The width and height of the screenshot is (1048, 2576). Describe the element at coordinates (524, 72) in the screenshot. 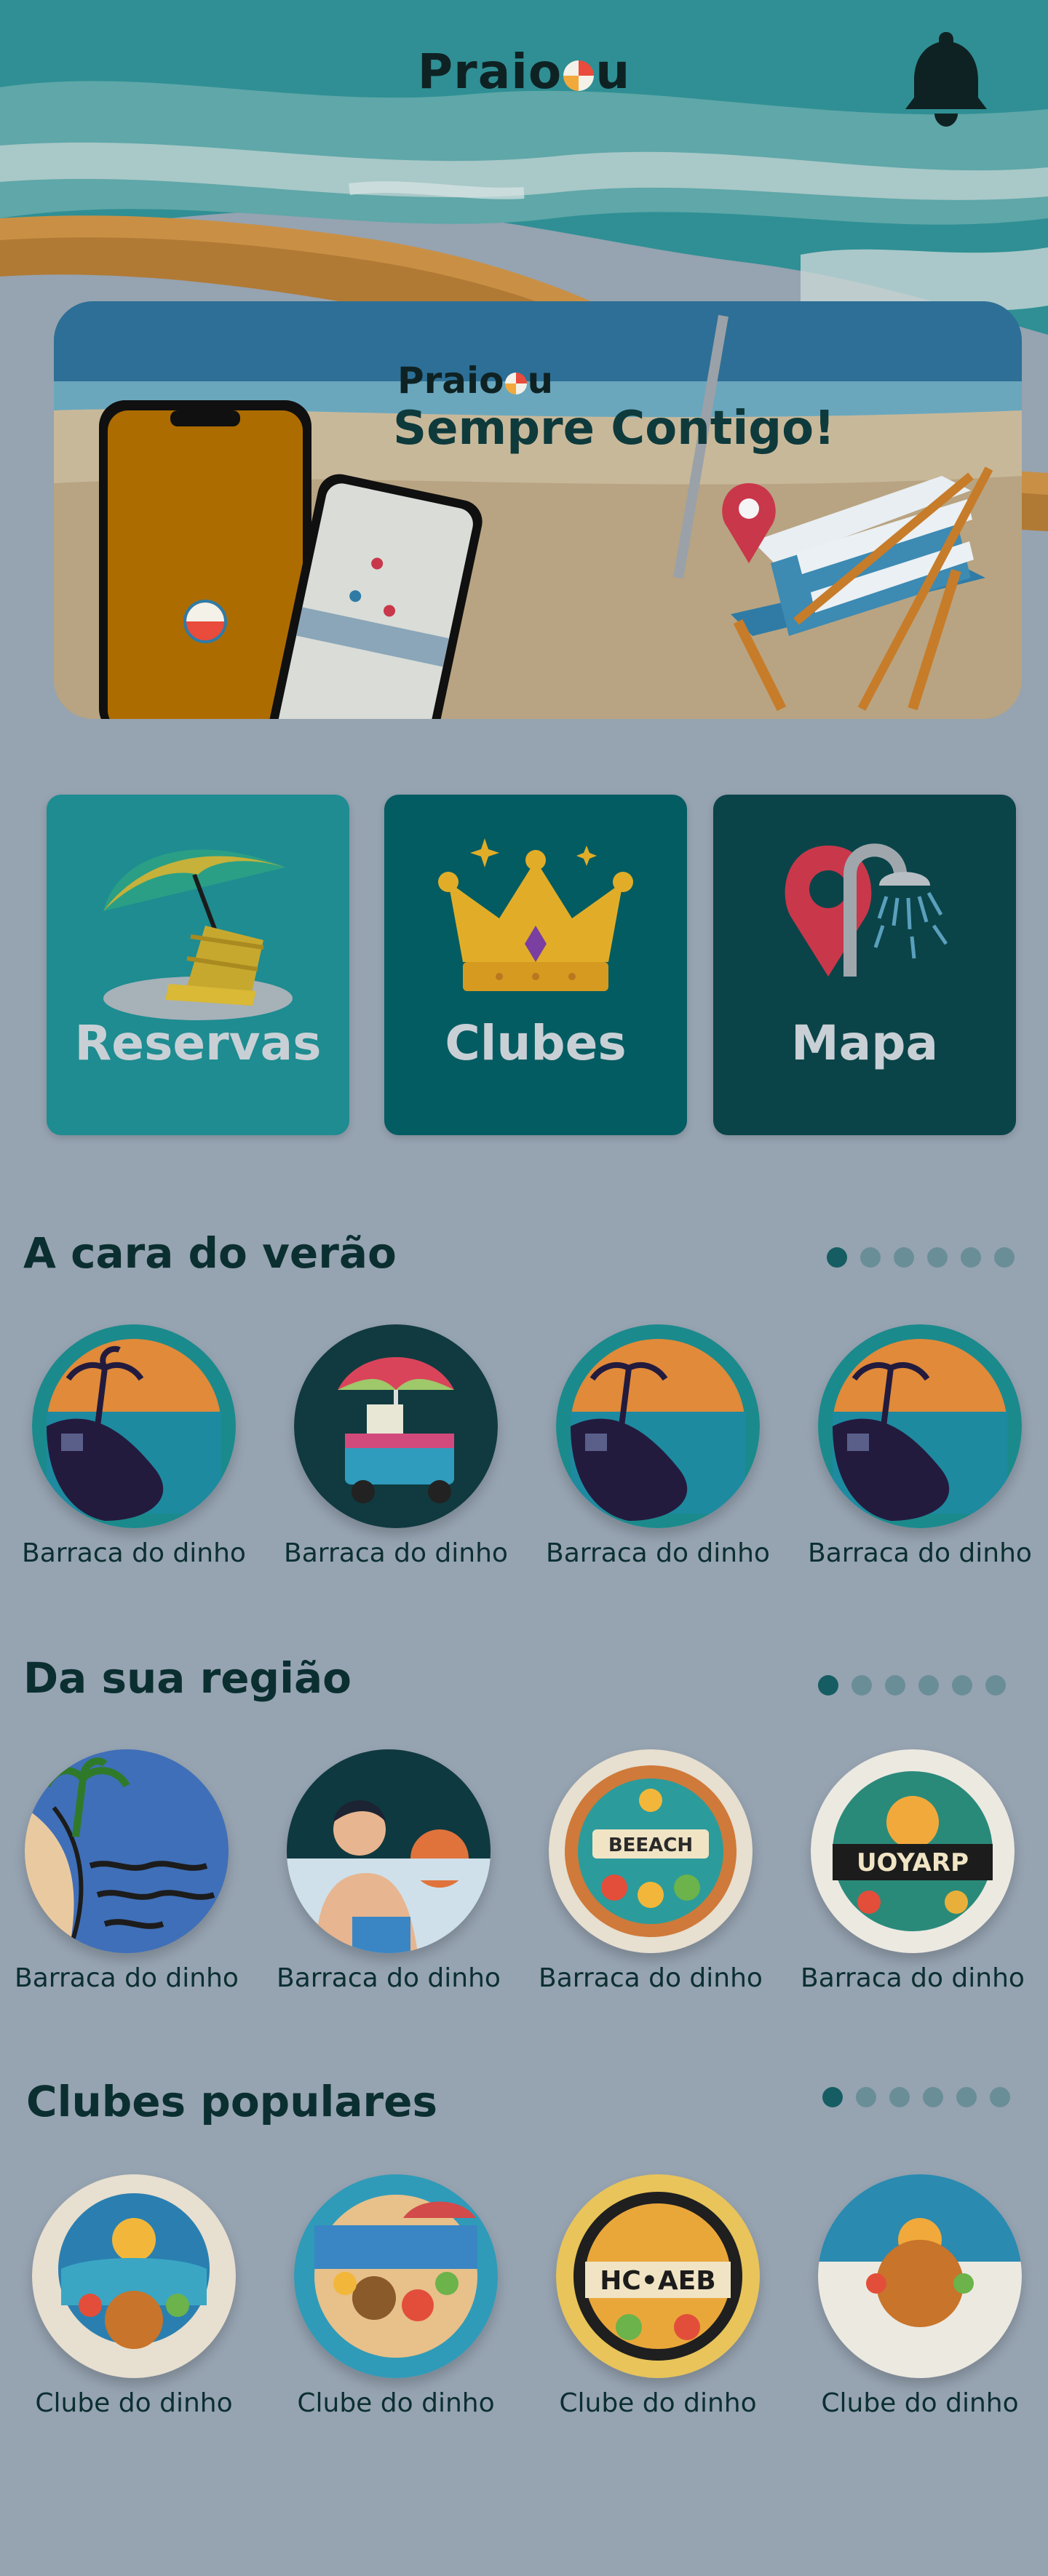

I see `app-logo: Praio u` at that location.